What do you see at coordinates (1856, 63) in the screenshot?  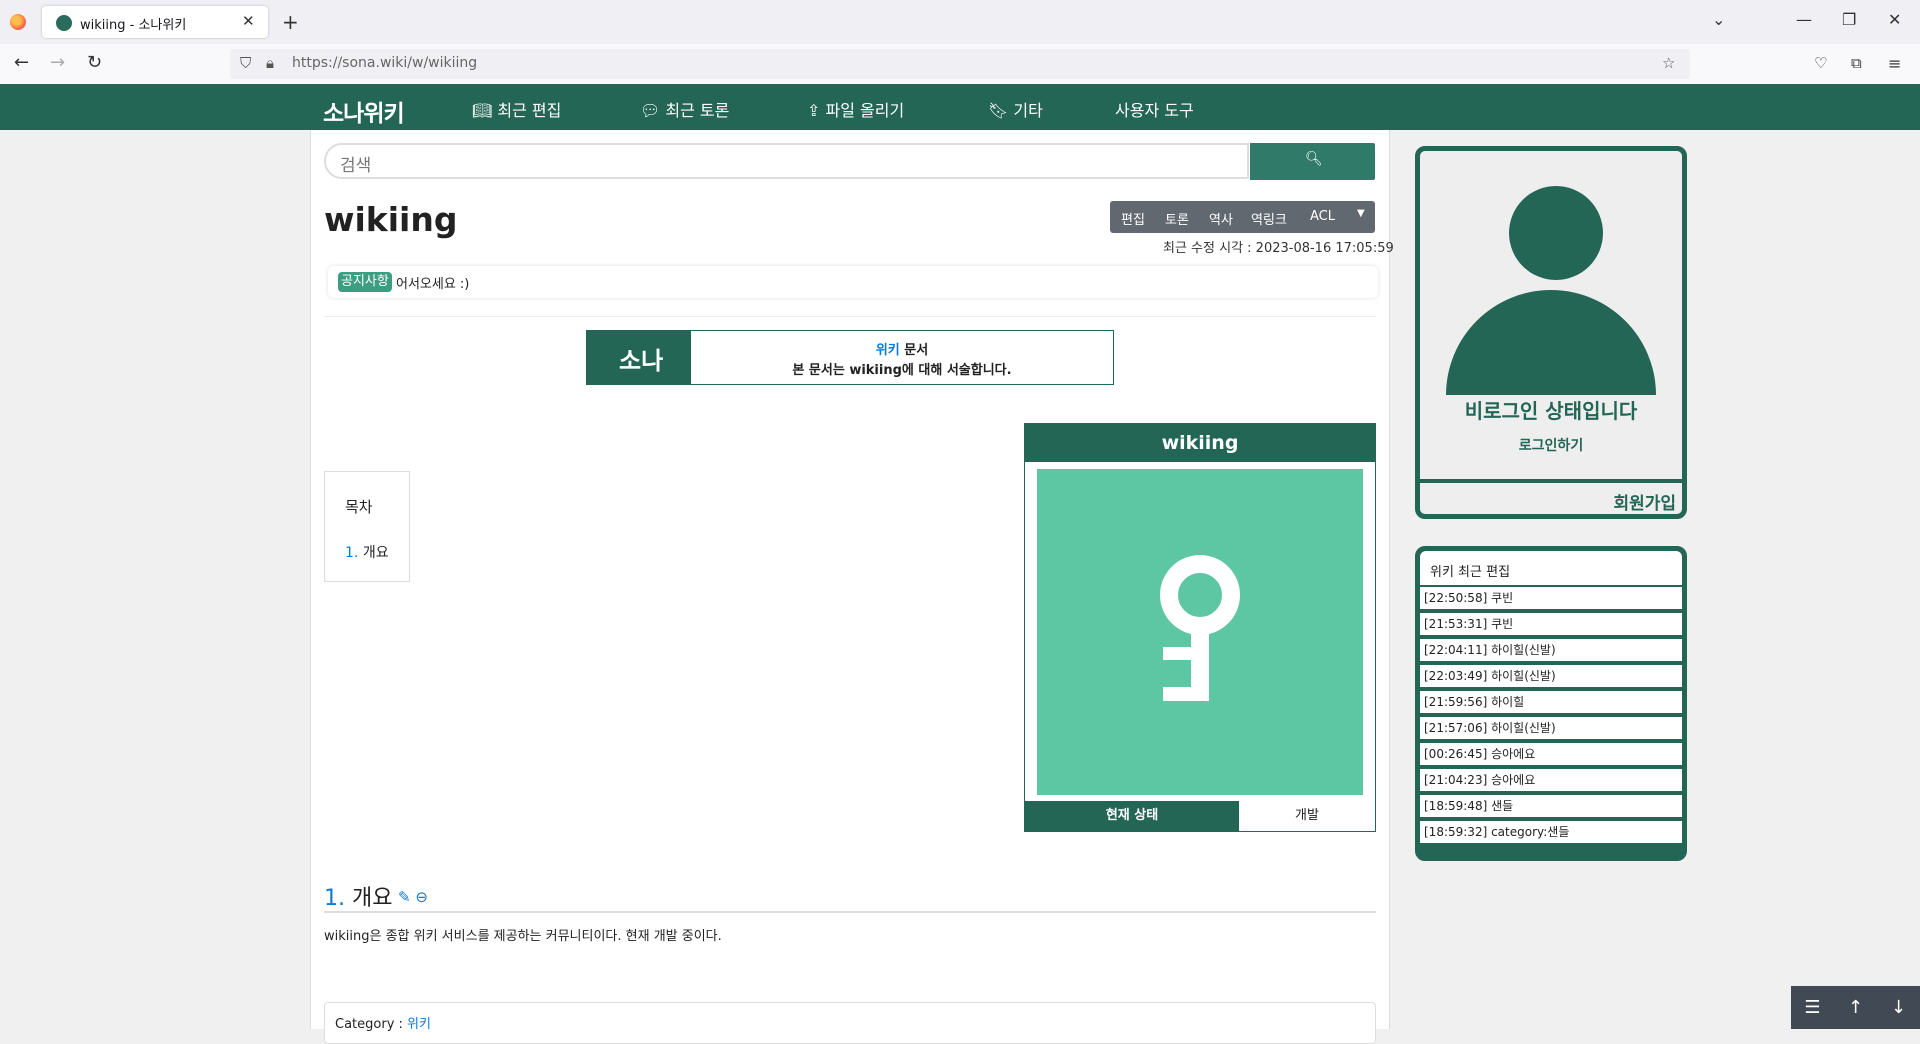 I see `extensions-icon: ⧉` at bounding box center [1856, 63].